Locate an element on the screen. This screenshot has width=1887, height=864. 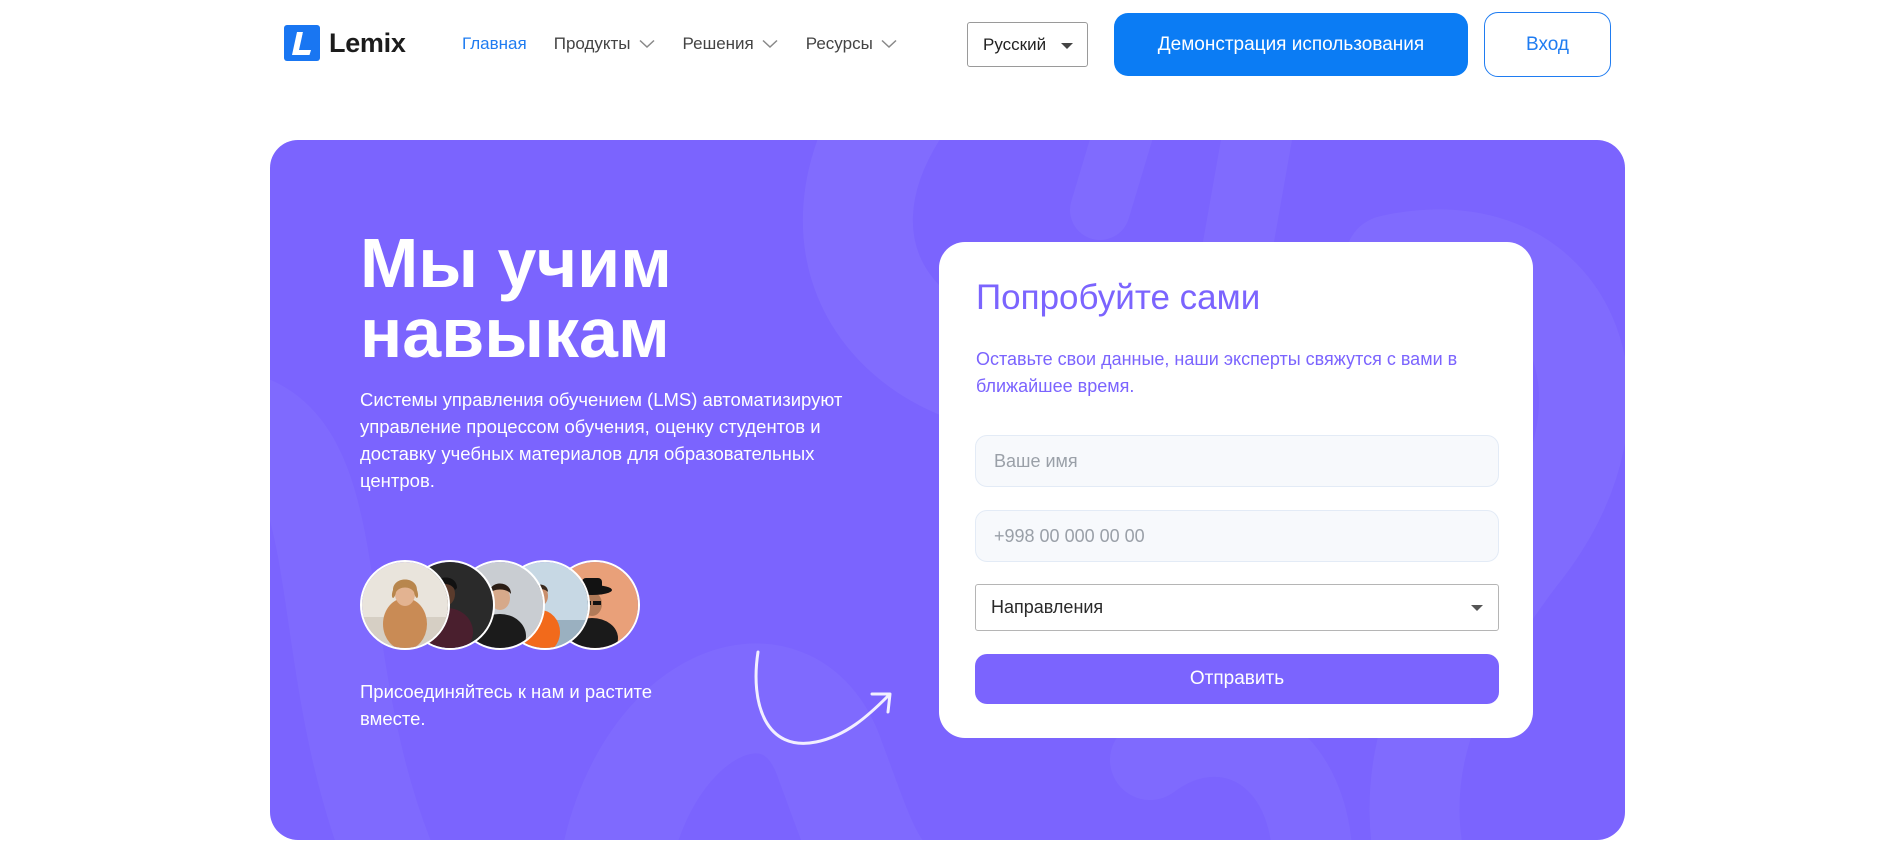
language-select: Русский is located at coordinates (1027, 44).